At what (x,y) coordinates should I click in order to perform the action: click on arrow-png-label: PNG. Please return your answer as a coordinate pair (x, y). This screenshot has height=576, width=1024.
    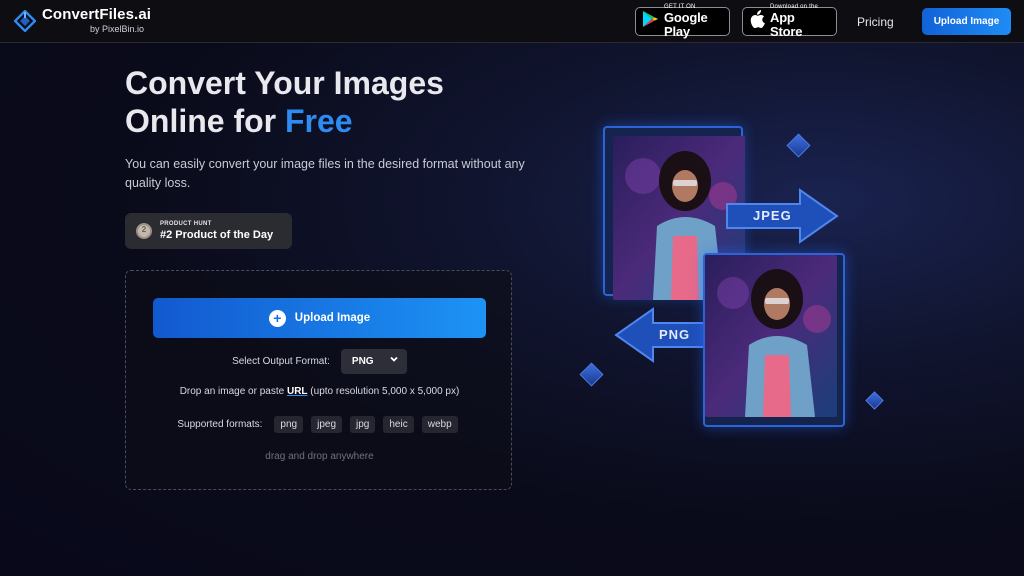
    Looking at the image, I should click on (675, 334).